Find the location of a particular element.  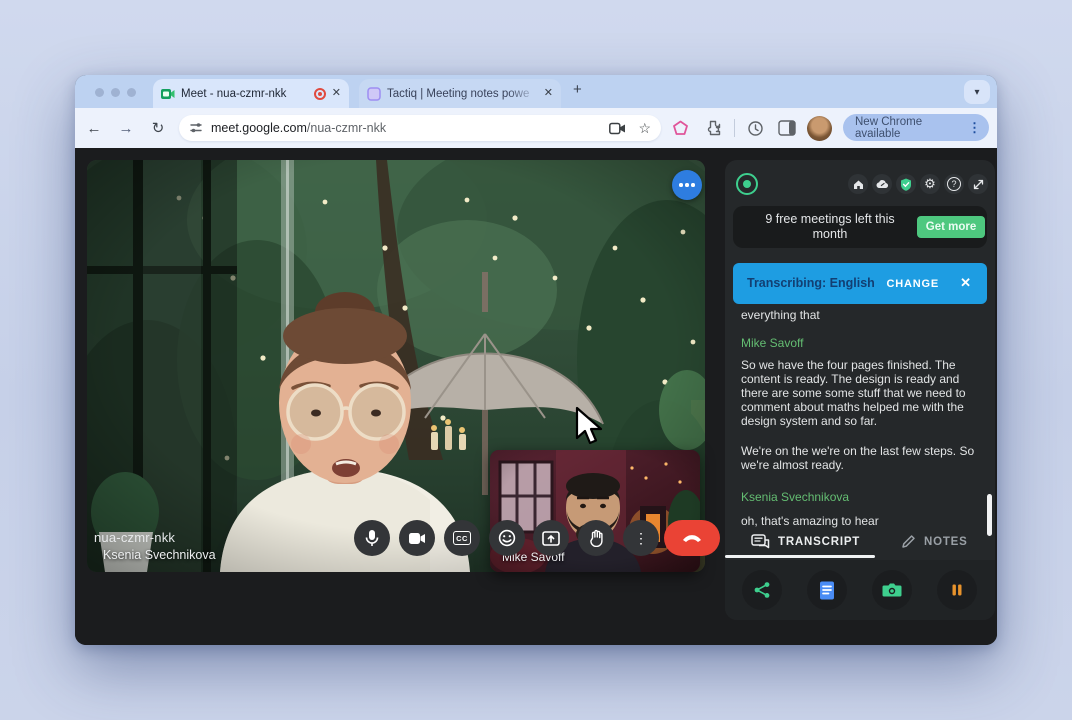

tab-meet: Meet - nua-czmr-nkk ✕ is located at coordinates (251, 93).